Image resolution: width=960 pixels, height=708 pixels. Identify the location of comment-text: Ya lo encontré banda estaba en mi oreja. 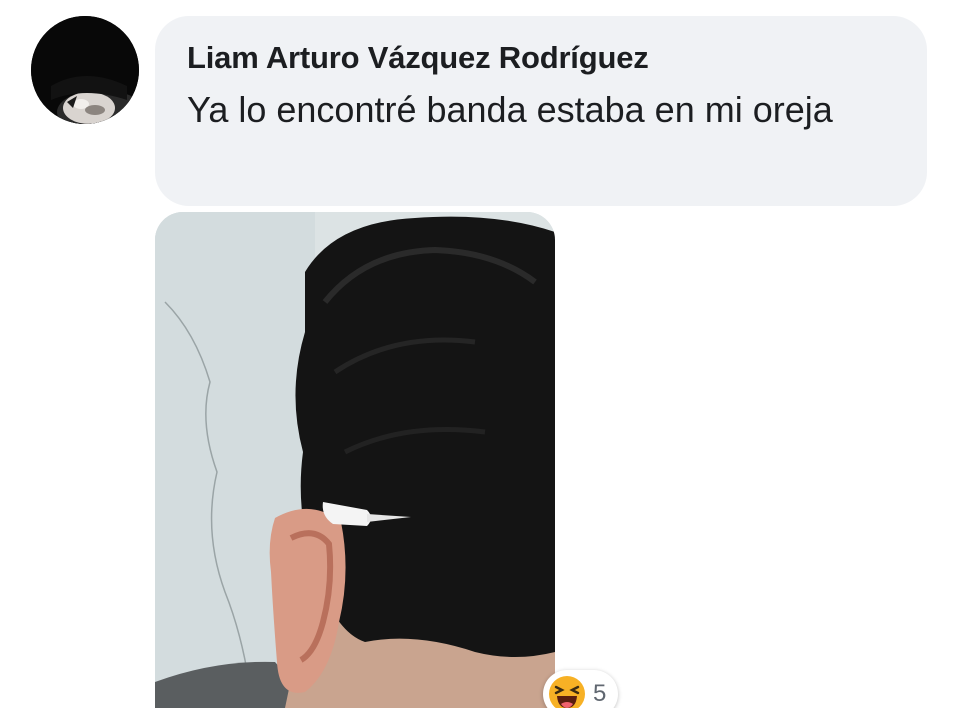
(510, 109).